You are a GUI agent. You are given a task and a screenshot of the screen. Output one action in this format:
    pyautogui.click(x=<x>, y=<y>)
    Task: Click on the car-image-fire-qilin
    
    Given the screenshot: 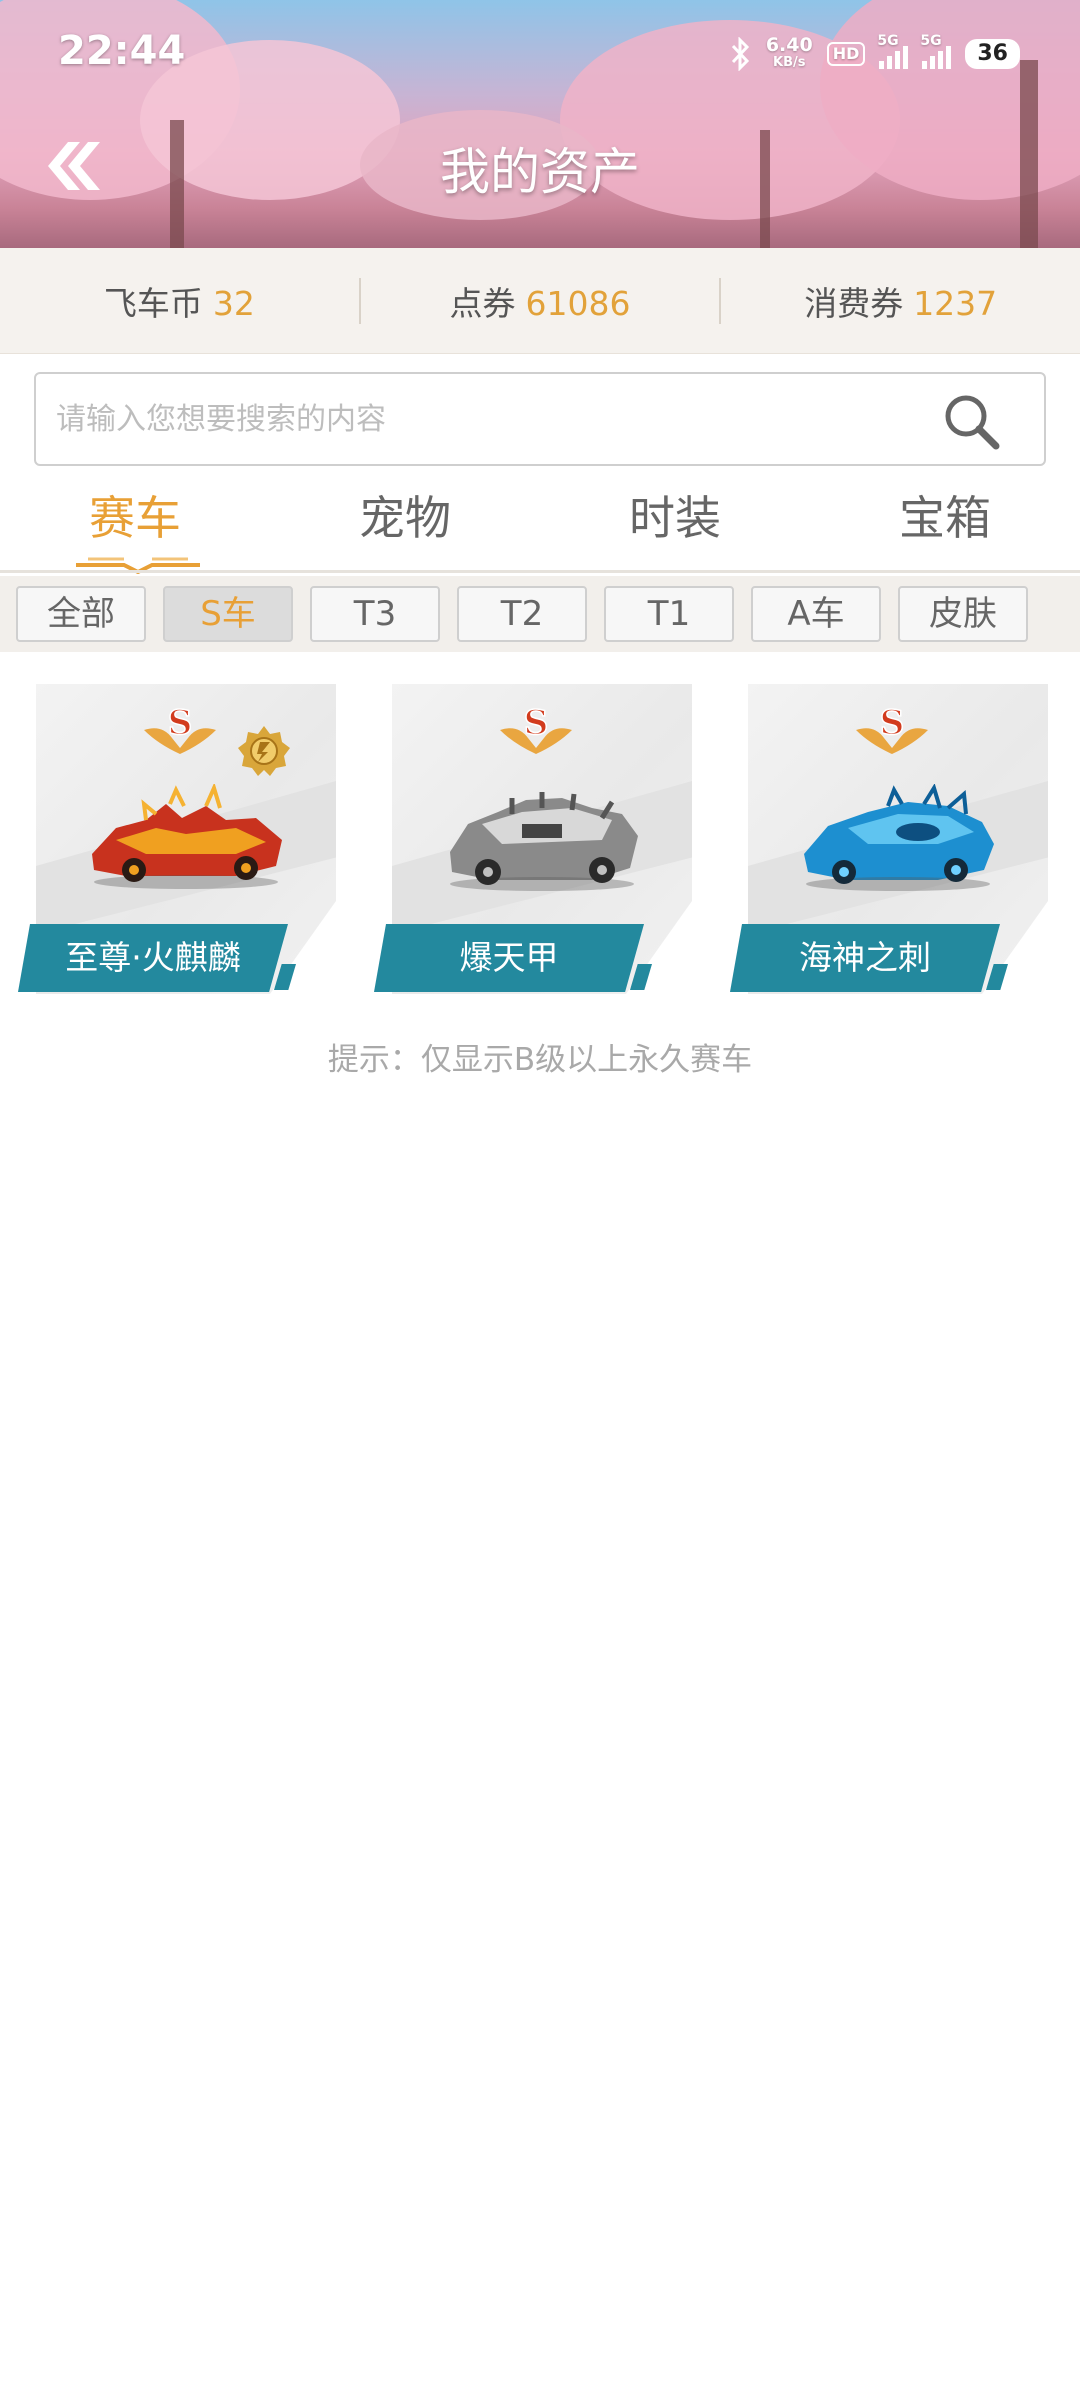 What is the action you would take?
    pyautogui.click(x=187, y=836)
    